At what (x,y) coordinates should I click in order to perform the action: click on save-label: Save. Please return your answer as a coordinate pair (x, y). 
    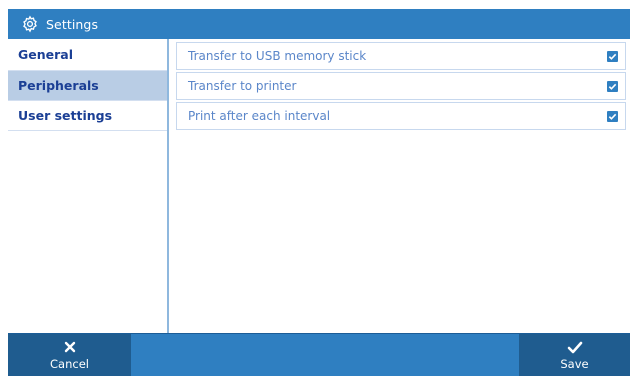
    Looking at the image, I should click on (574, 364).